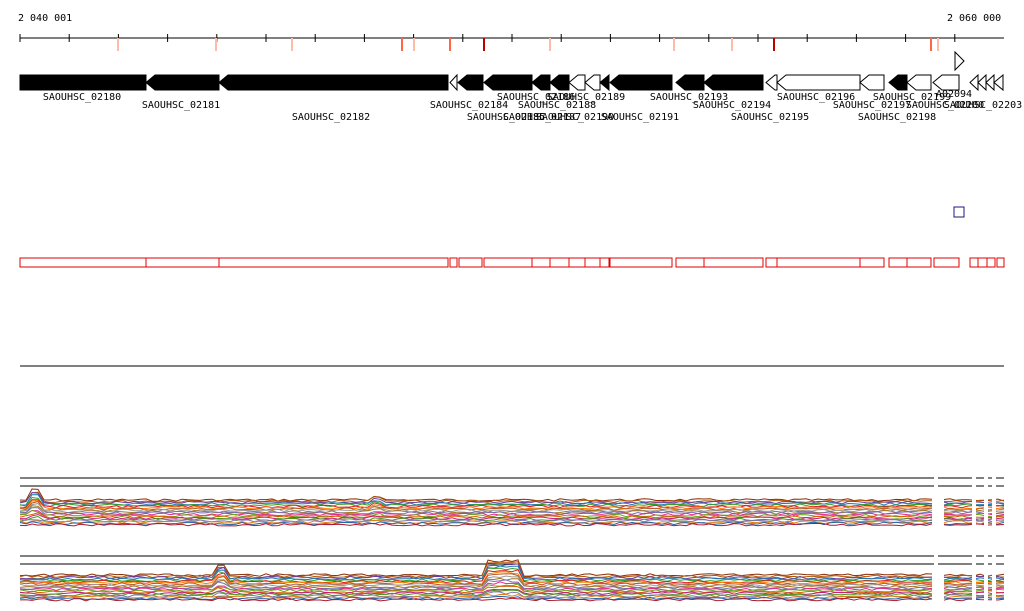 Image resolution: width=1024 pixels, height=611 pixels. Describe the element at coordinates (181, 105) in the screenshot. I see `gene-label: SAOUHSC_02181` at that location.